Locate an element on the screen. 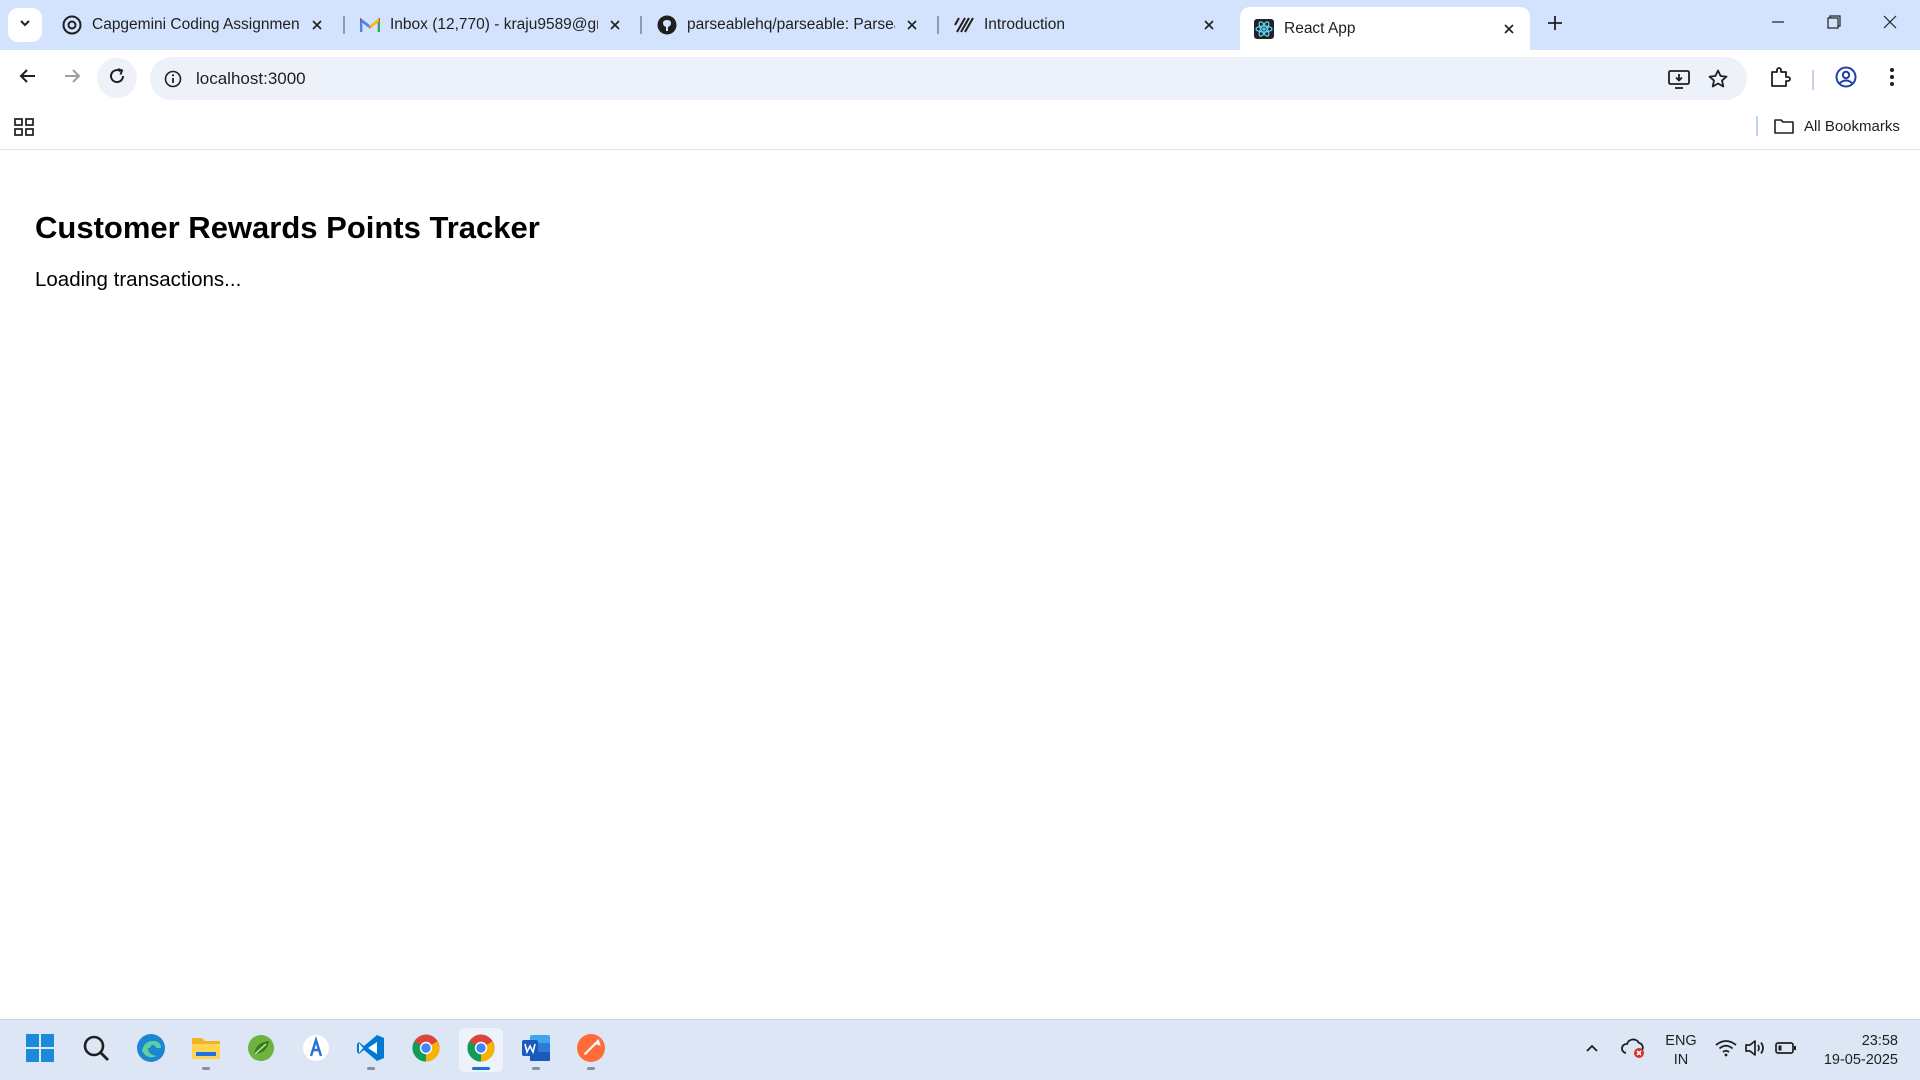  region-code: IN is located at coordinates (1681, 1060).